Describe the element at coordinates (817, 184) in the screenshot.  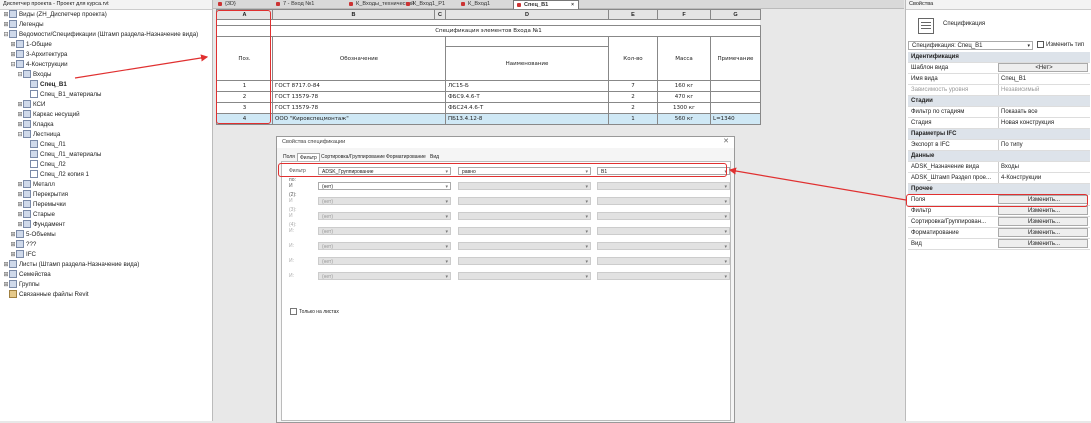
I see `arrow-to-filter-row` at that location.